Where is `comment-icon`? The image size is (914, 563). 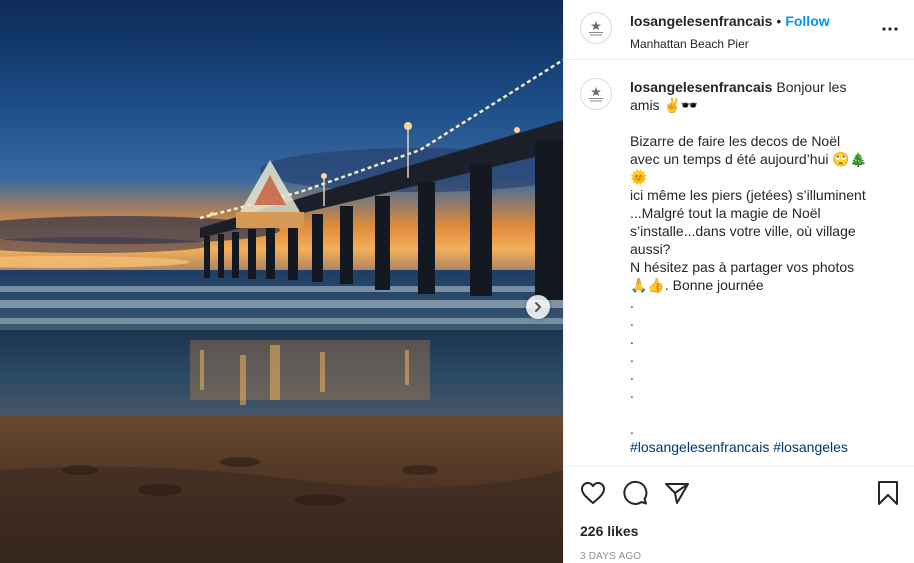 comment-icon is located at coordinates (635, 492).